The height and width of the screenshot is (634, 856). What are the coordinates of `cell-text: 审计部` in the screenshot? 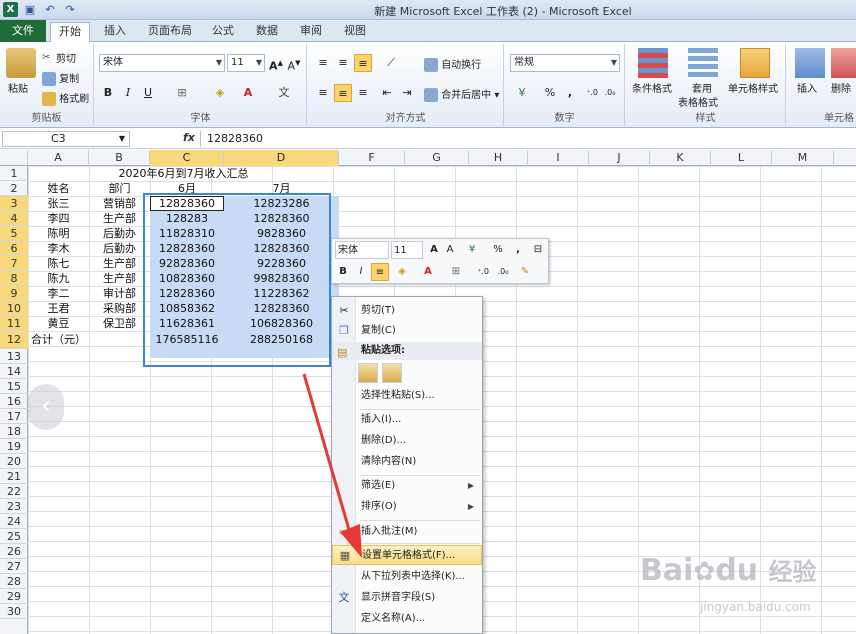 It's located at (119, 293).